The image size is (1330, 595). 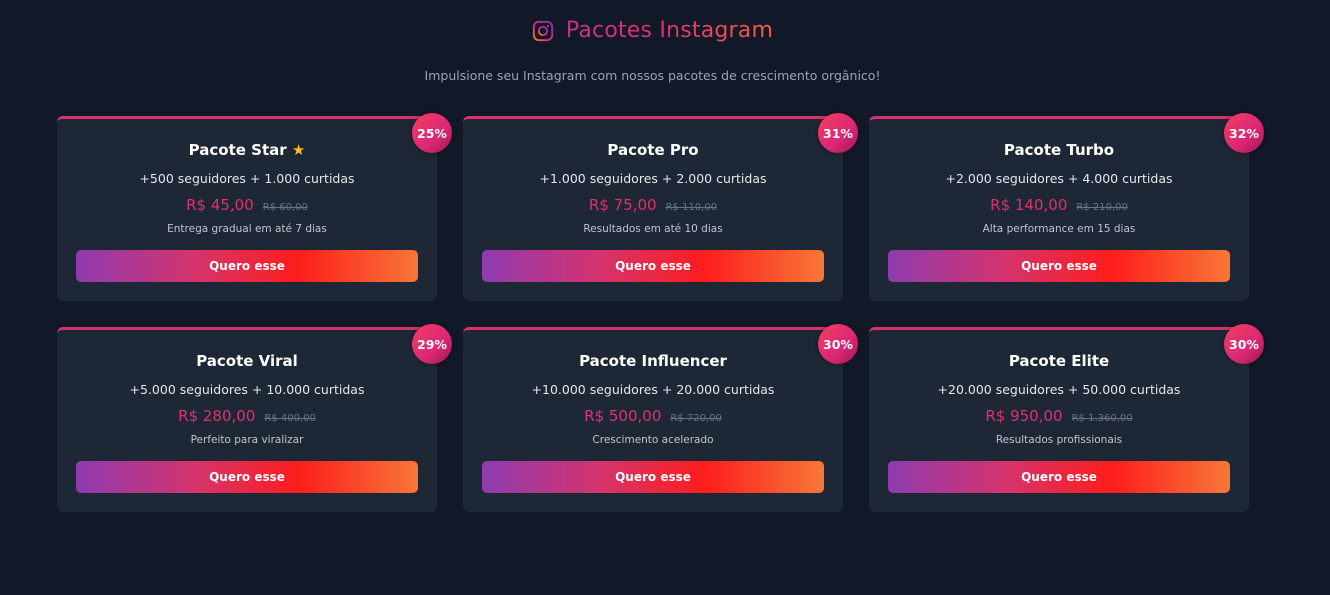 What do you see at coordinates (247, 229) in the screenshot?
I see `package-note: Entrega gradual em até 7 dias` at bounding box center [247, 229].